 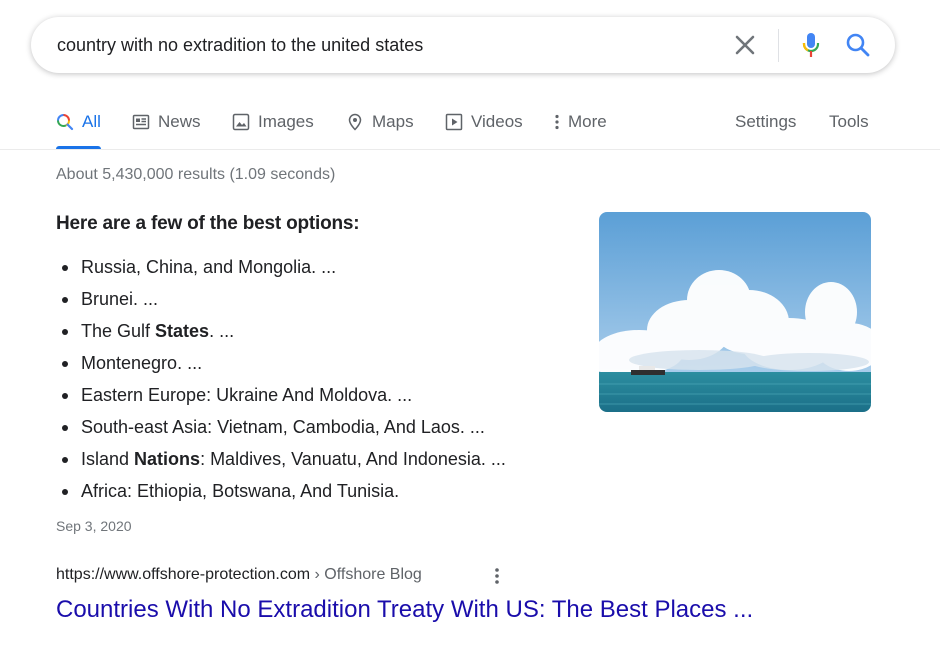 What do you see at coordinates (241, 122) in the screenshot?
I see `image-icon` at bounding box center [241, 122].